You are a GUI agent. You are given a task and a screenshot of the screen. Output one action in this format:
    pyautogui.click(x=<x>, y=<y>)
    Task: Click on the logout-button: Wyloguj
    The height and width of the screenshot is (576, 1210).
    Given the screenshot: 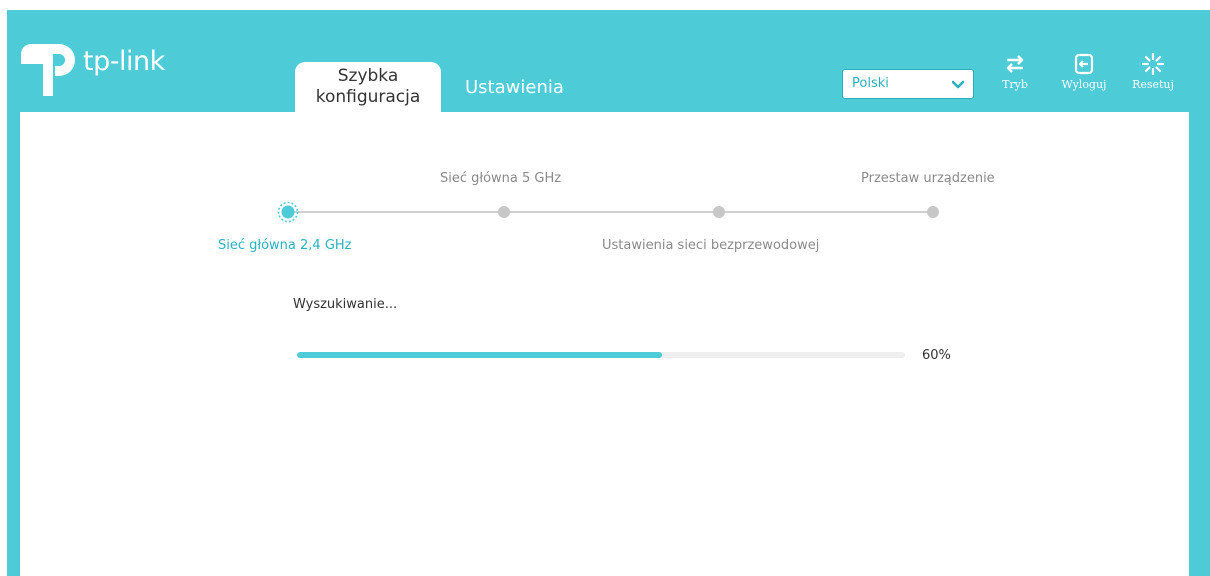 What is the action you would take?
    pyautogui.click(x=1084, y=71)
    